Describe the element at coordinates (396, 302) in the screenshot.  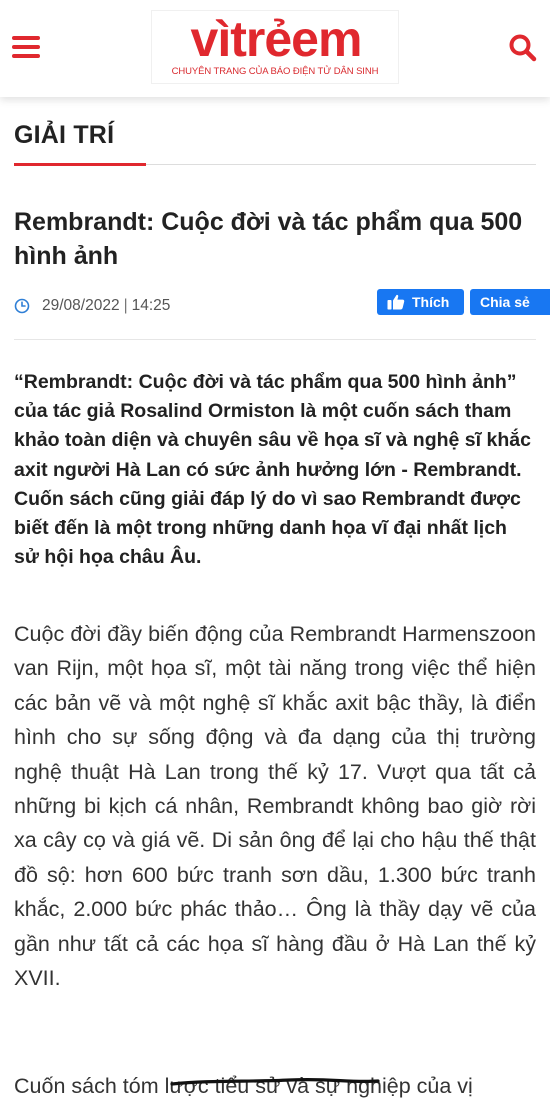
I see `thumbs-up-icon` at that location.